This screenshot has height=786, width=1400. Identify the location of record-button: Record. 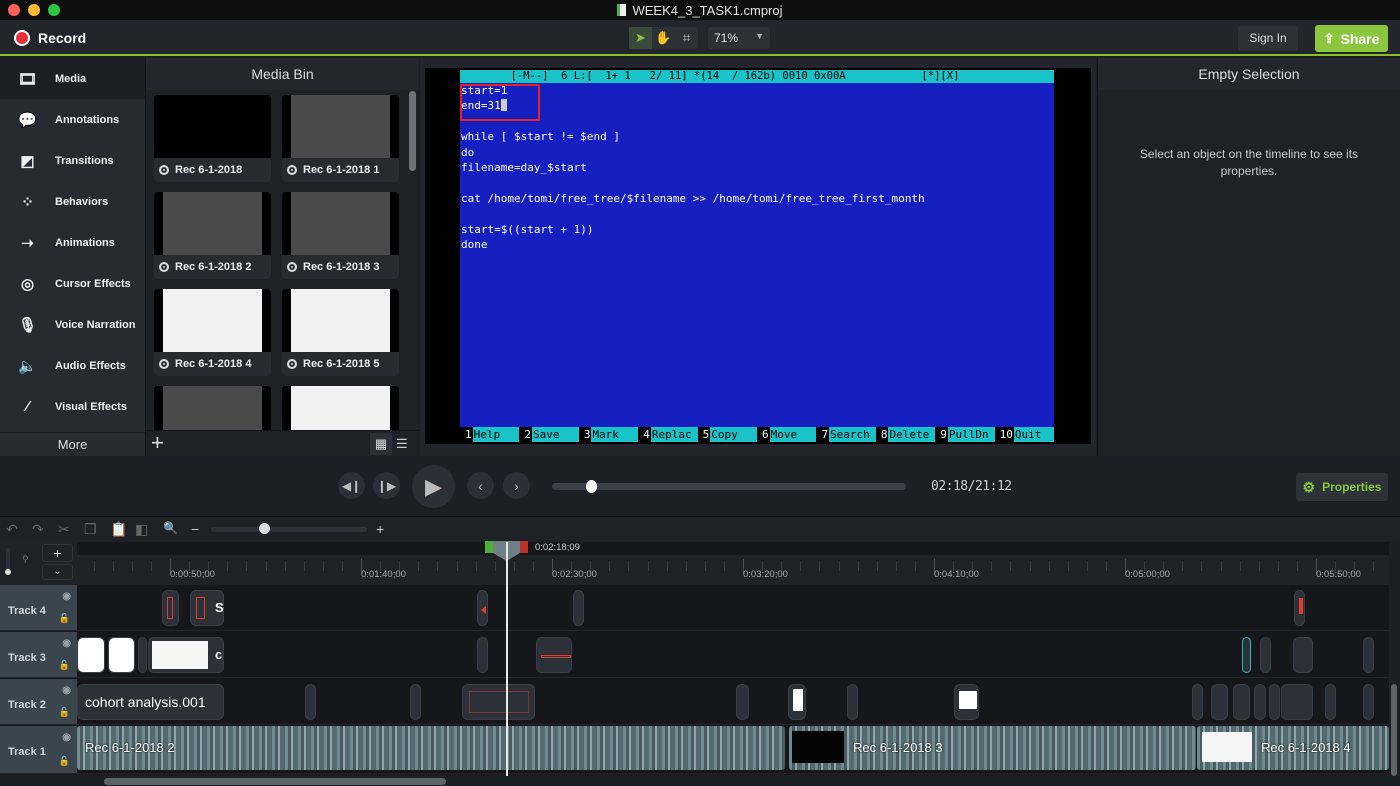
(50, 38).